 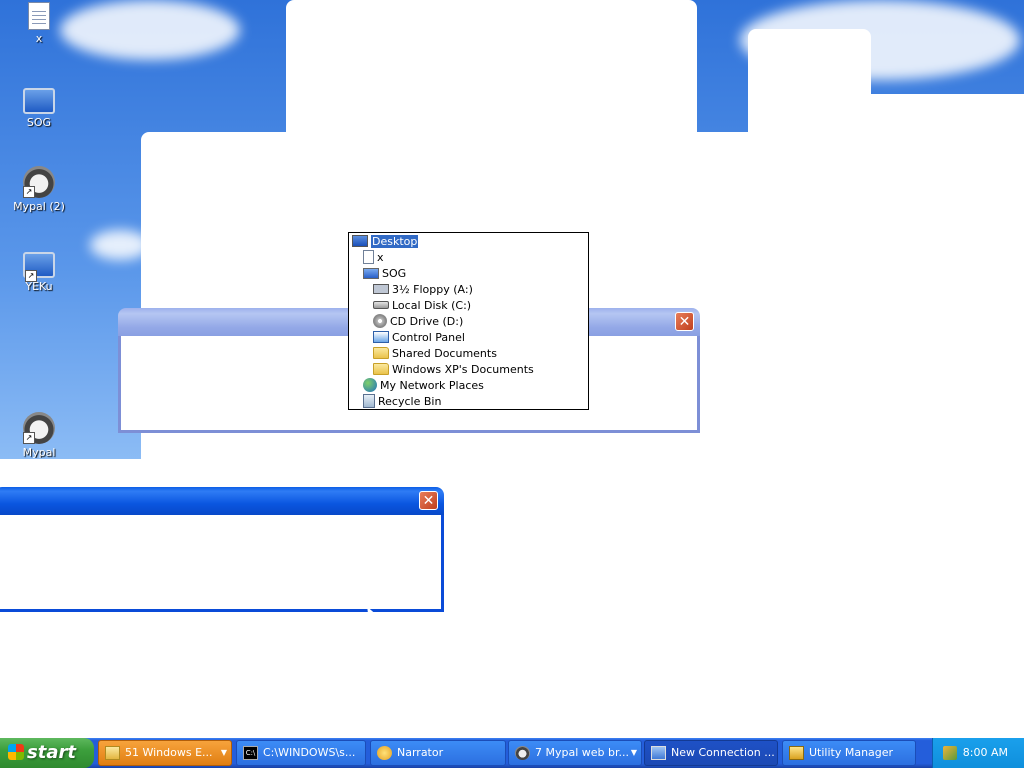 What do you see at coordinates (369, 401) in the screenshot?
I see `recycle-bin-icon` at bounding box center [369, 401].